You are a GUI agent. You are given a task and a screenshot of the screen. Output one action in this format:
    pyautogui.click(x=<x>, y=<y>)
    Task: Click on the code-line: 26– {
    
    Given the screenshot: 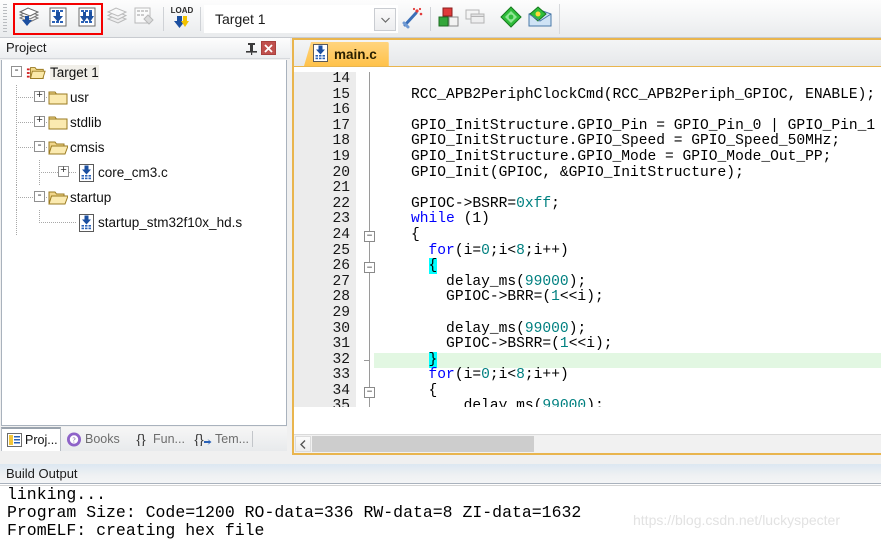 What is the action you would take?
    pyautogui.click(x=587, y=266)
    